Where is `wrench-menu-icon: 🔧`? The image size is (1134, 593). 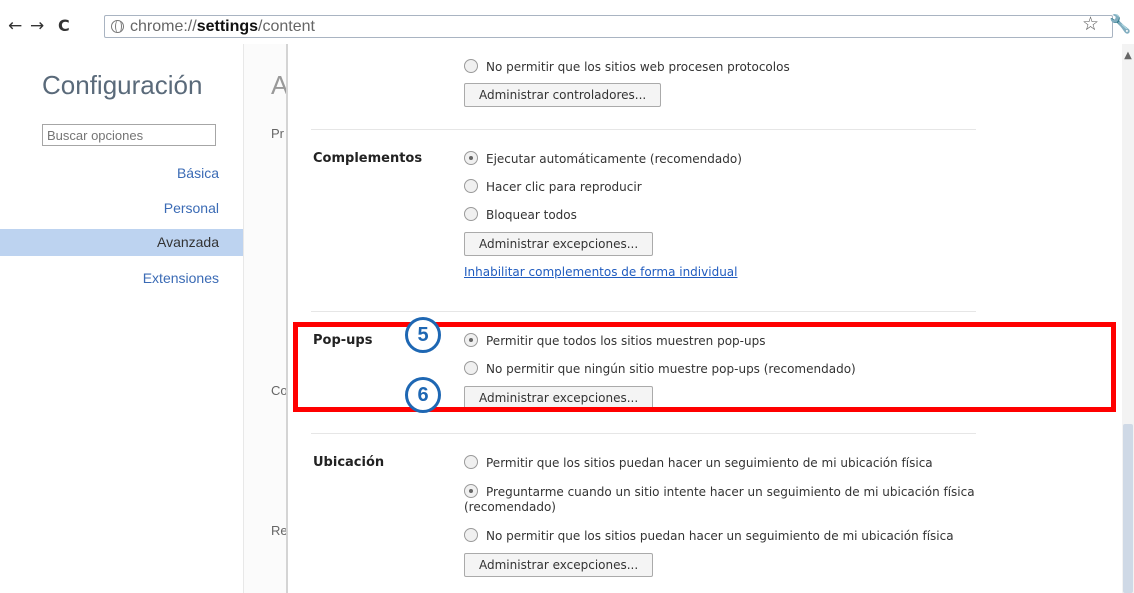 wrench-menu-icon: 🔧 is located at coordinates (1120, 24).